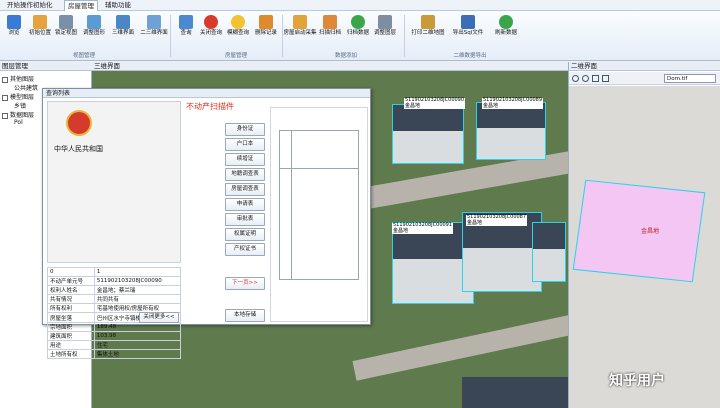 The width and height of the screenshot is (720, 408). Describe the element at coordinates (423, 228) in the screenshot. I see `parcel-label: 511902103208JC00091 金昌地` at that location.